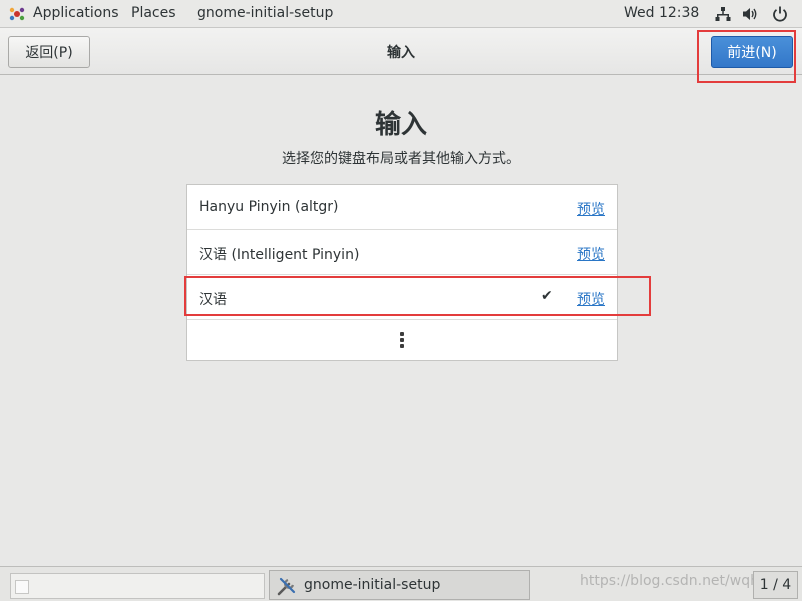 Image resolution: width=802 pixels, height=601 pixels. I want to click on network-icon, so click(723, 14).